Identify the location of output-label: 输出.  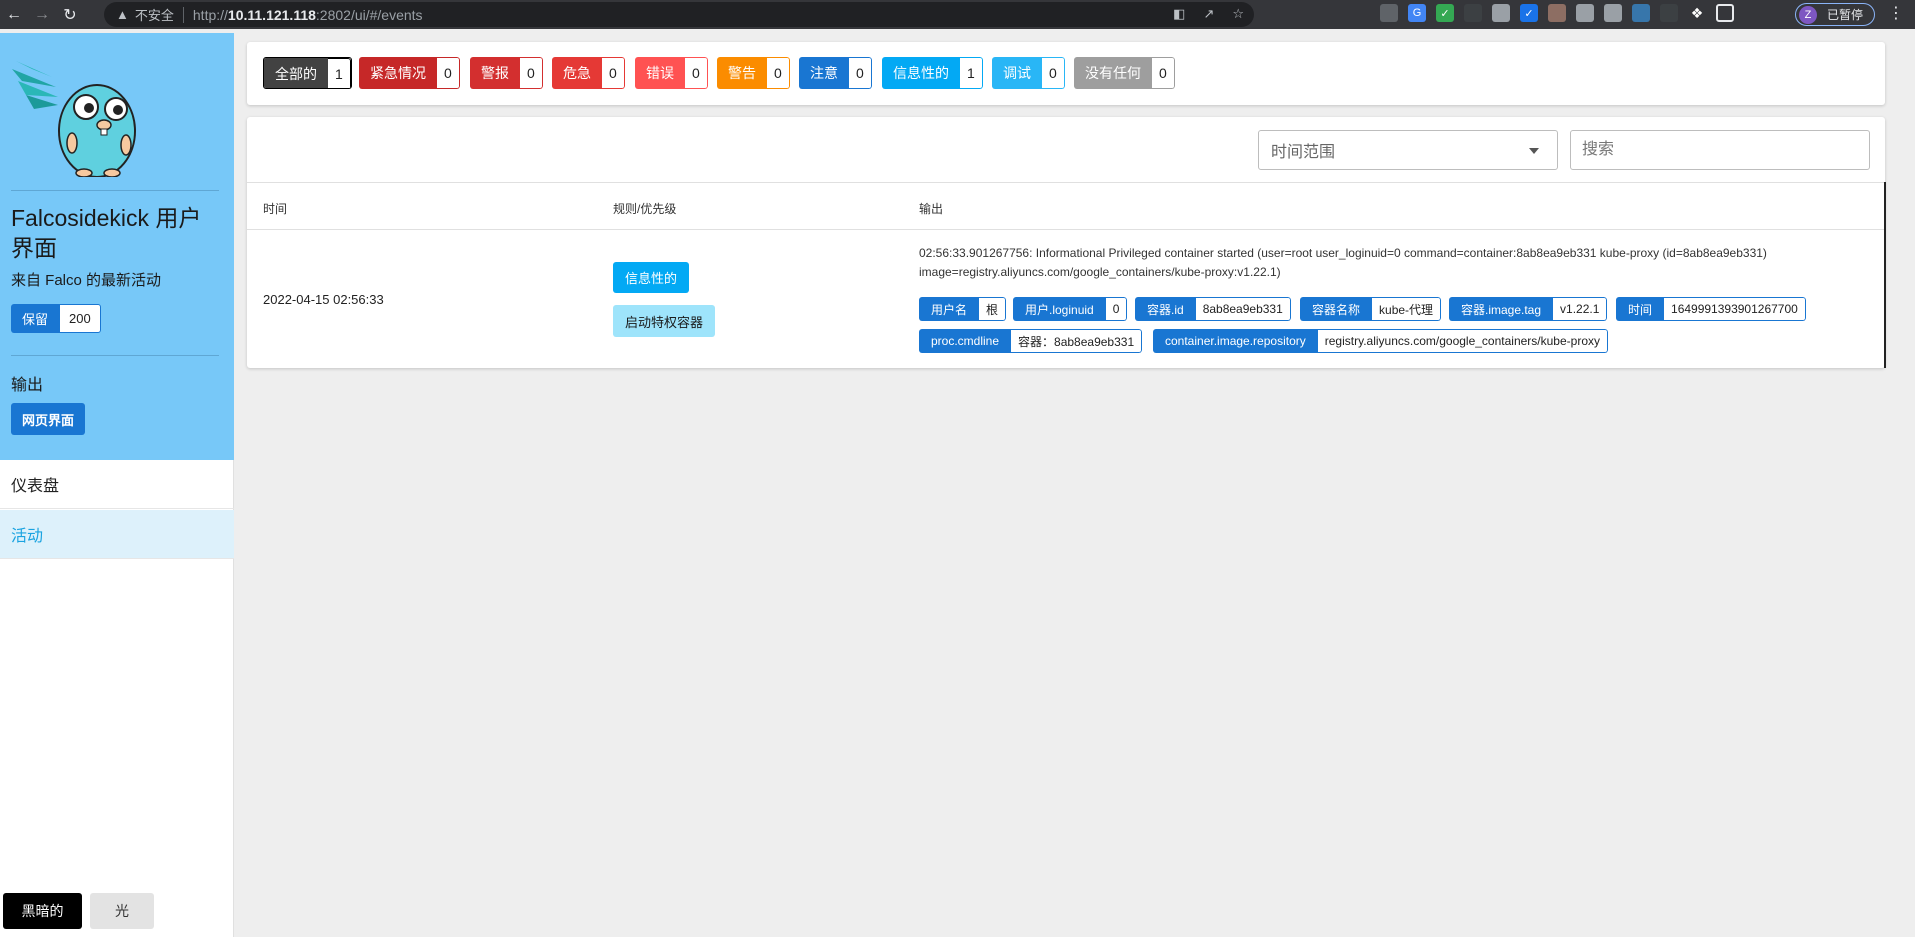
(27, 385).